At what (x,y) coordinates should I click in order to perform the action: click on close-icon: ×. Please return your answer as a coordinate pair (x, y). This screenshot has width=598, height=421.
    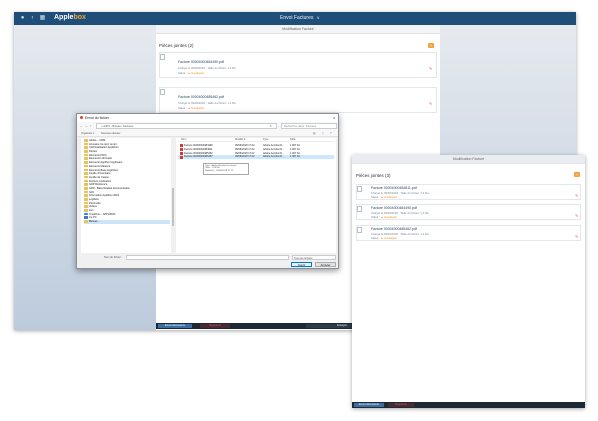
    Looking at the image, I should click on (334, 118).